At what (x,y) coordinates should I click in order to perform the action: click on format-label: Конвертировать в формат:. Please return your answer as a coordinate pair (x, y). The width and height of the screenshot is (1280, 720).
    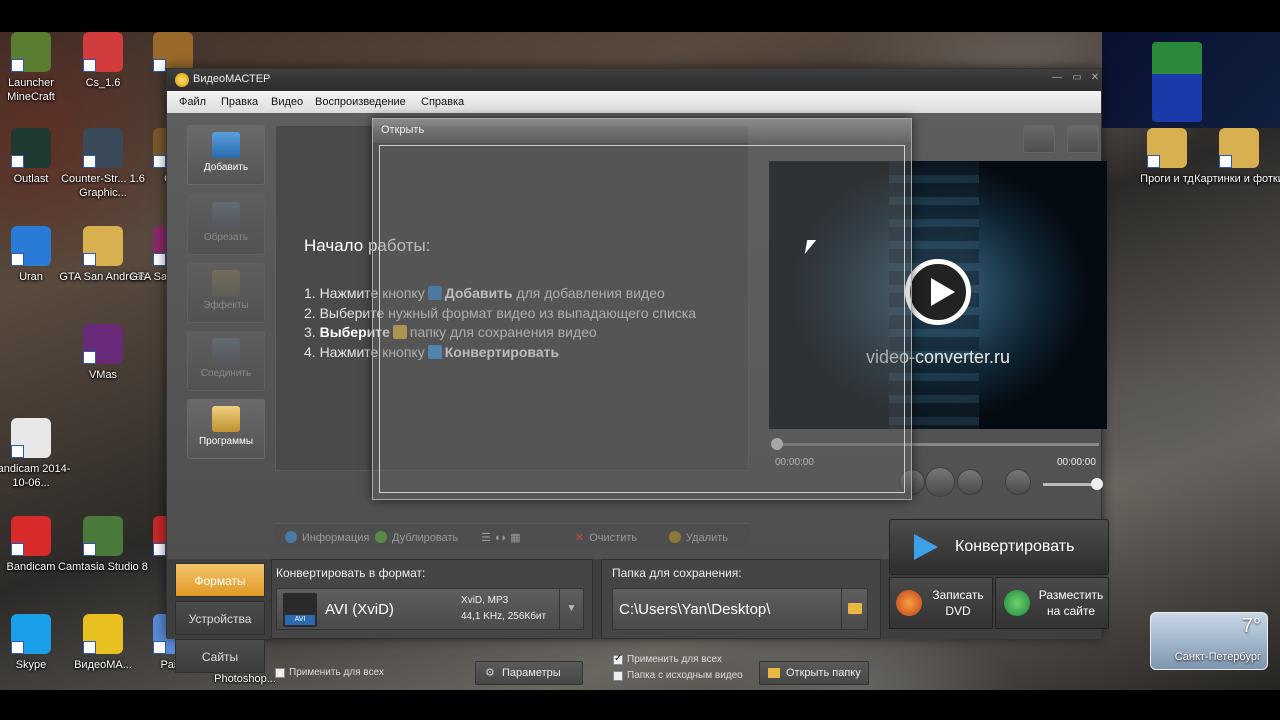
    Looking at the image, I should click on (351, 573).